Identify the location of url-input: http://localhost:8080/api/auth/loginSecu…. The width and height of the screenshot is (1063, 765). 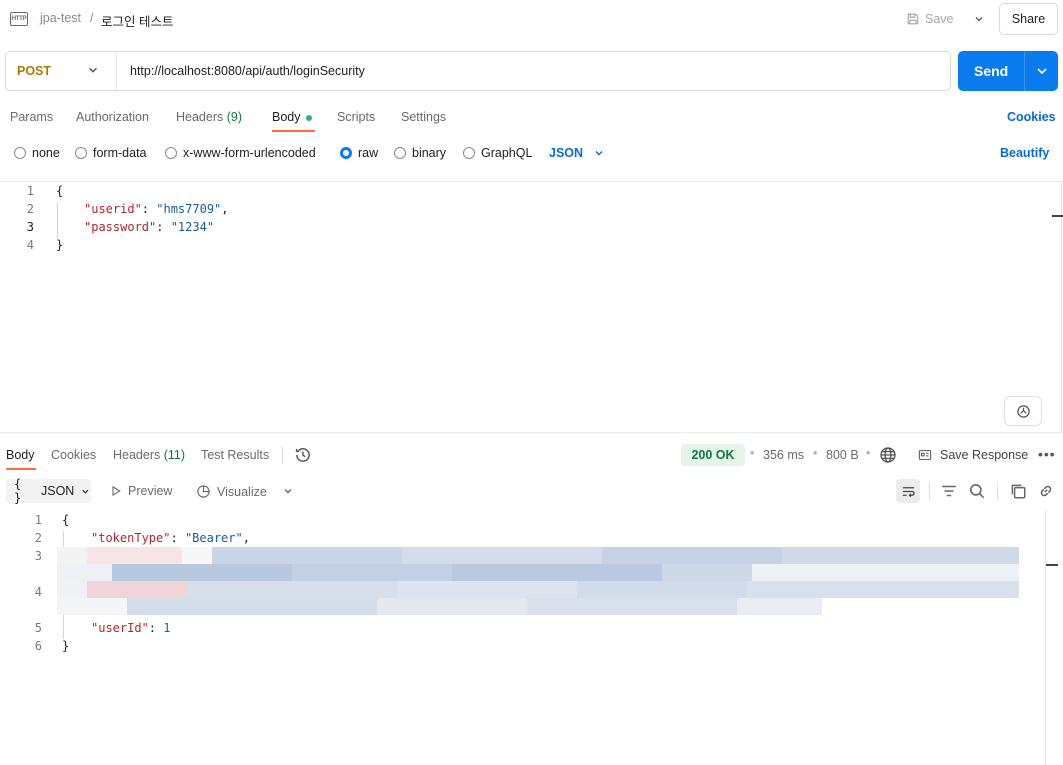
(247, 71).